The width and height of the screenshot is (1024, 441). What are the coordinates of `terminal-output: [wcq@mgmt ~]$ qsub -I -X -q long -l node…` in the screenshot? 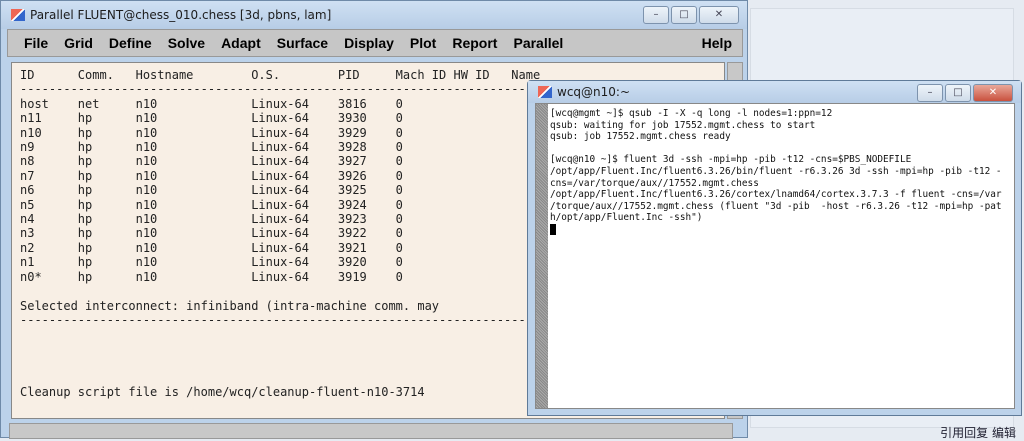 It's located at (776, 166).